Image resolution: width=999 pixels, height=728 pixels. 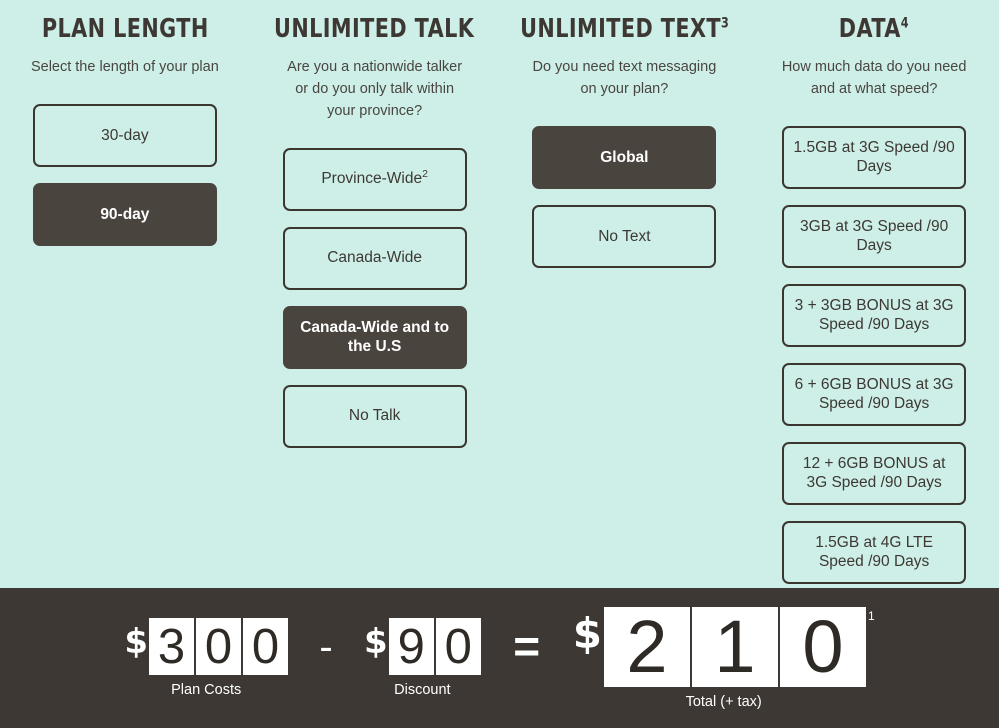 I want to click on column-title-text: DATA, so click(x=870, y=29).